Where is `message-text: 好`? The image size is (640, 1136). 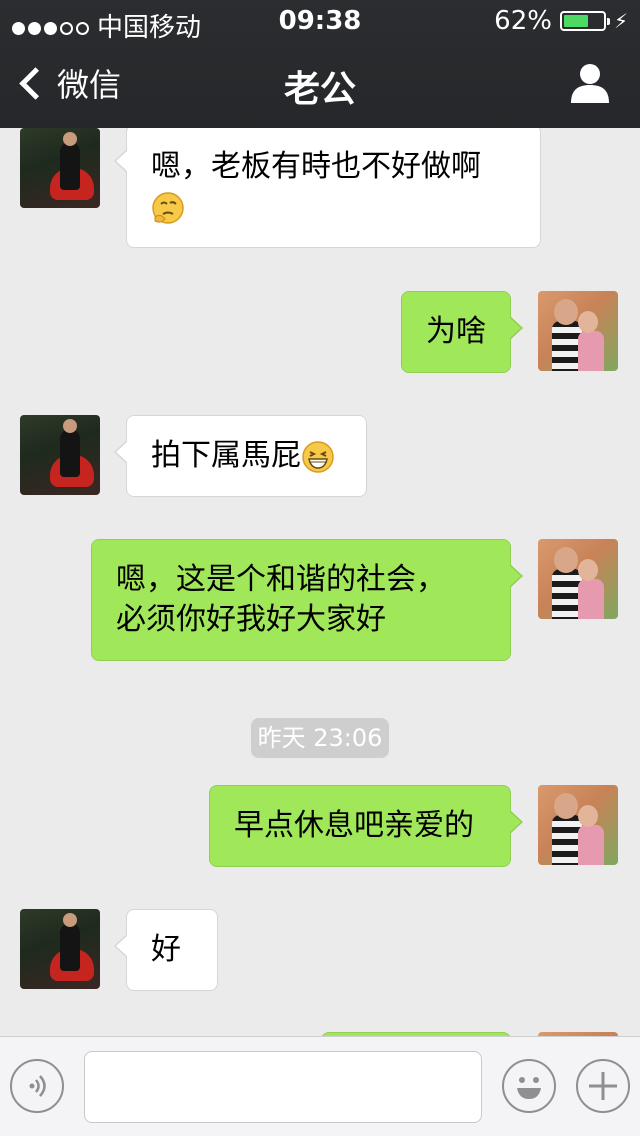
message-text: 好 is located at coordinates (166, 949).